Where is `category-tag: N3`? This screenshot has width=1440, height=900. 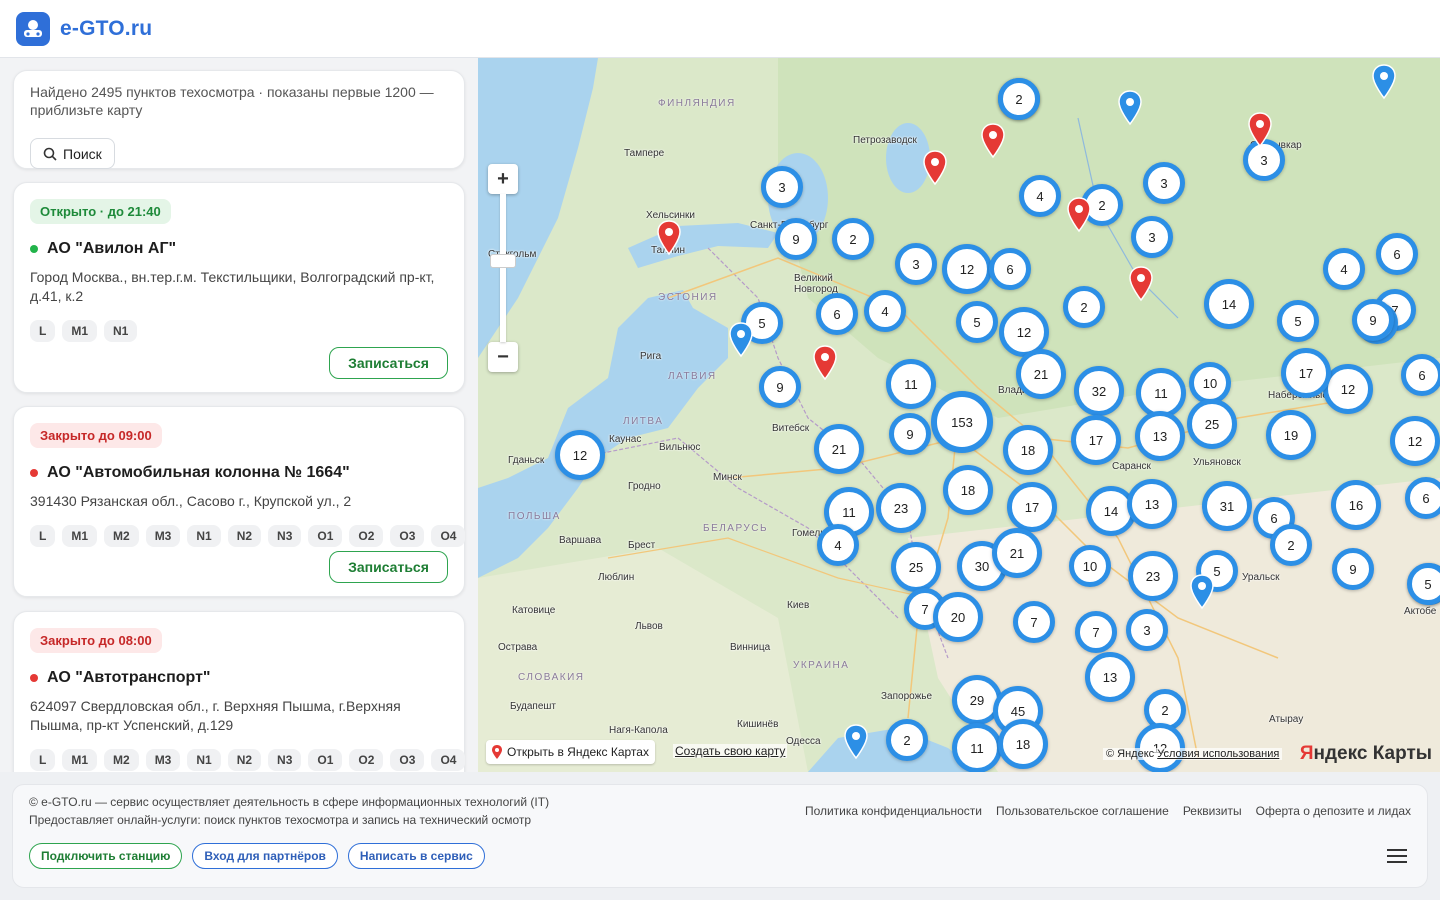 category-tag: N3 is located at coordinates (285, 760).